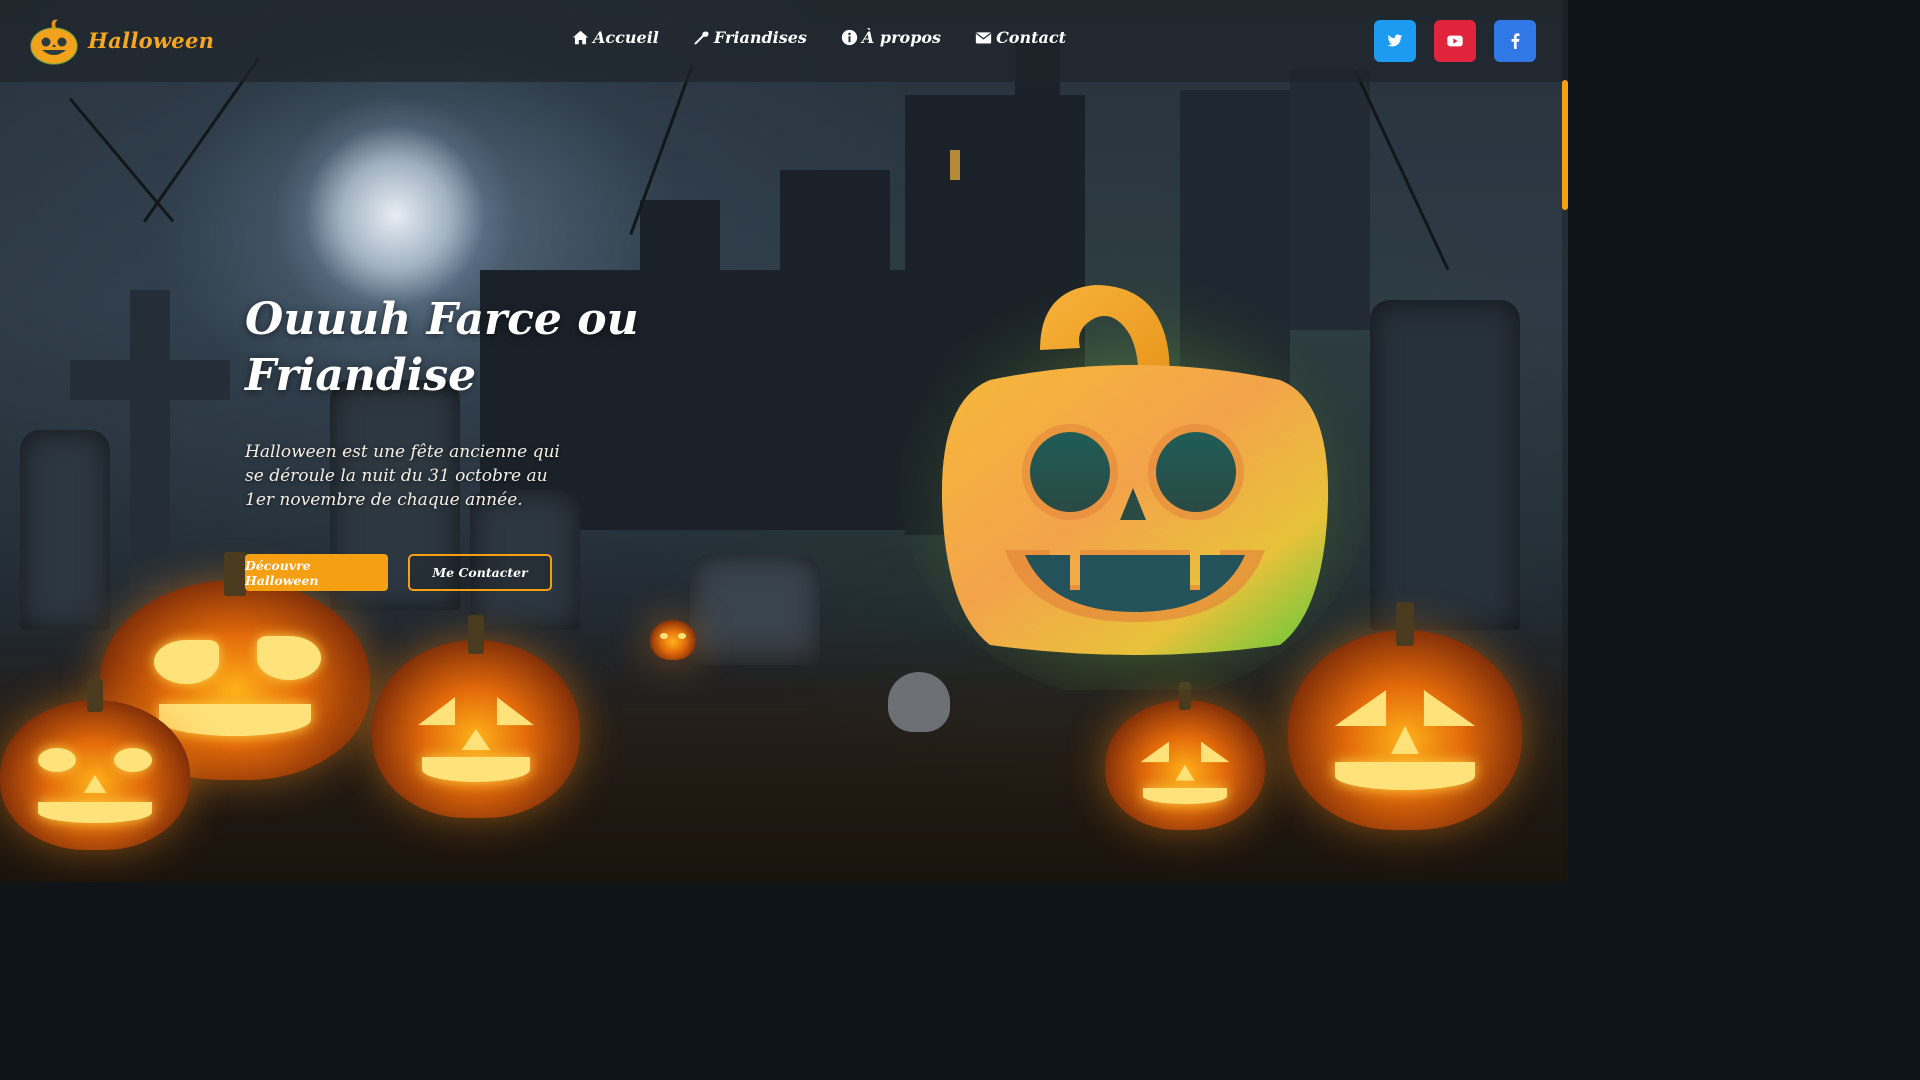  What do you see at coordinates (316, 572) in the screenshot?
I see `discover-halloween-button: Découvre Halloween` at bounding box center [316, 572].